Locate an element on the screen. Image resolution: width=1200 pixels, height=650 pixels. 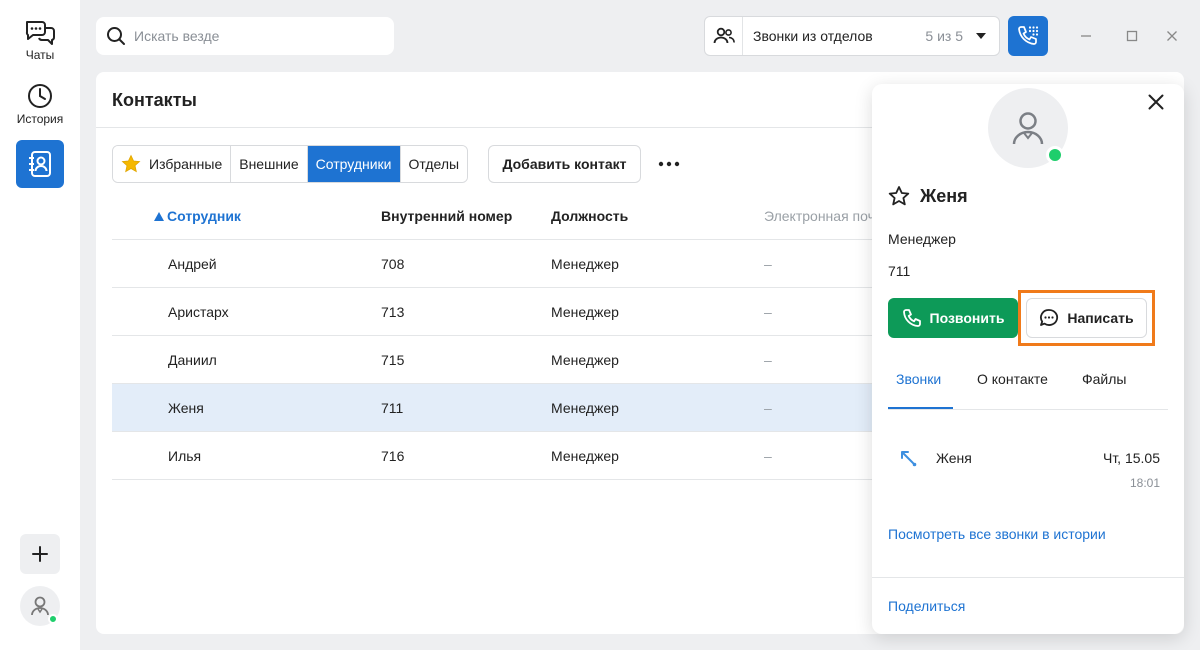
contact-filter-tabs: Избранные Внешние Сотрудники Отделы is located at coordinates (290, 164).